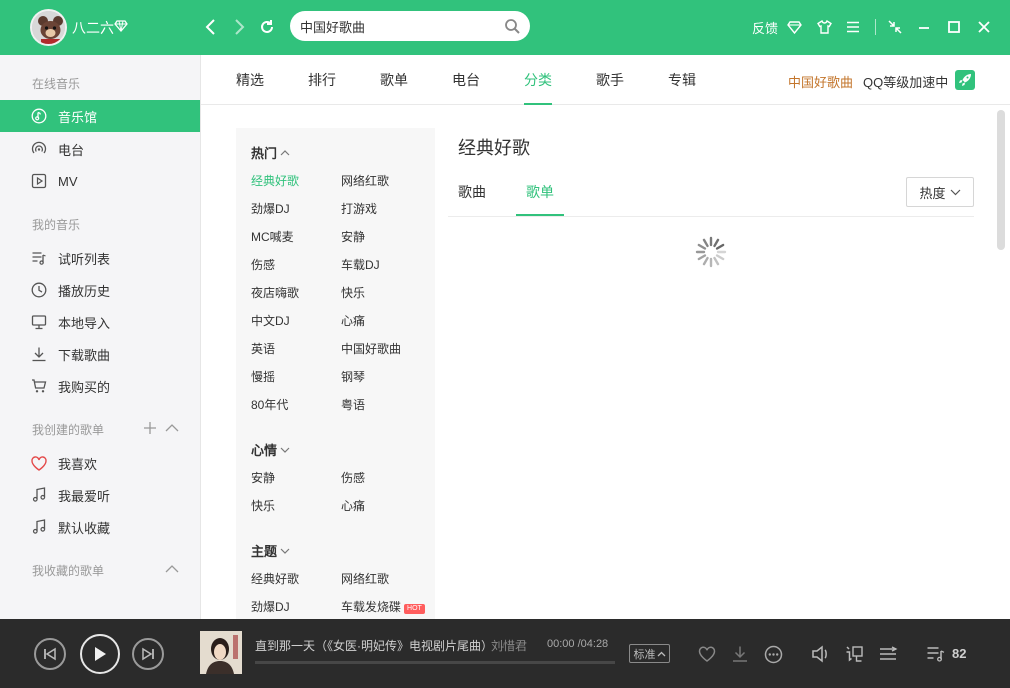  Describe the element at coordinates (172, 428) in the screenshot. I see `collapse-created-button` at that location.